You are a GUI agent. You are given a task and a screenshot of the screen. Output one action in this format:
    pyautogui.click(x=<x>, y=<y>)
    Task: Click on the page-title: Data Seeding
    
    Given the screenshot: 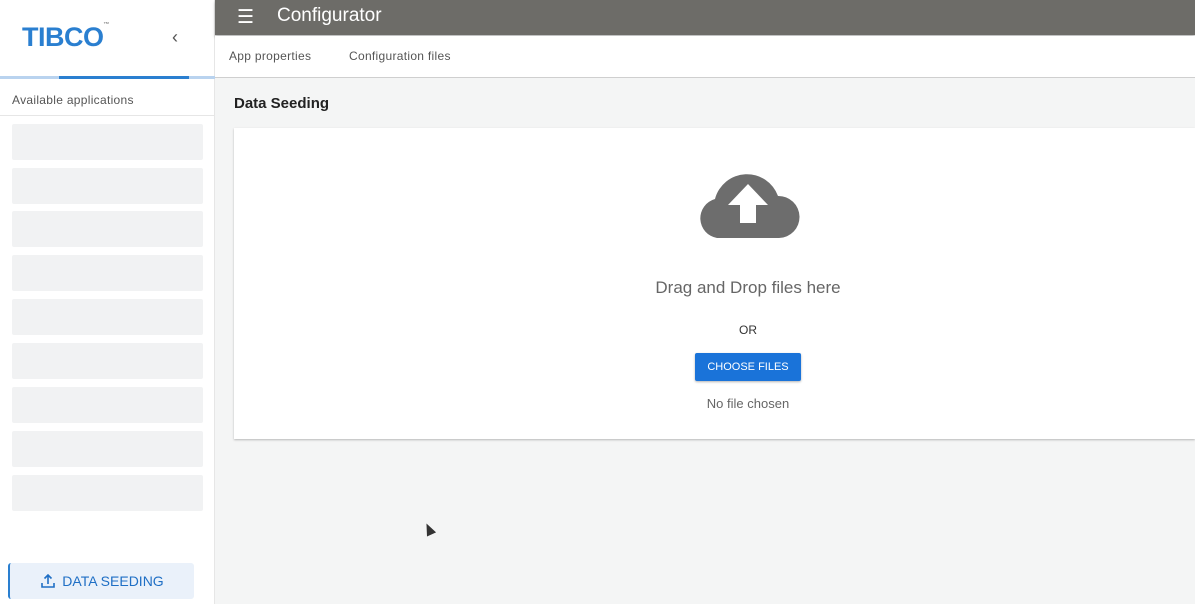 What is the action you would take?
    pyautogui.click(x=282, y=103)
    